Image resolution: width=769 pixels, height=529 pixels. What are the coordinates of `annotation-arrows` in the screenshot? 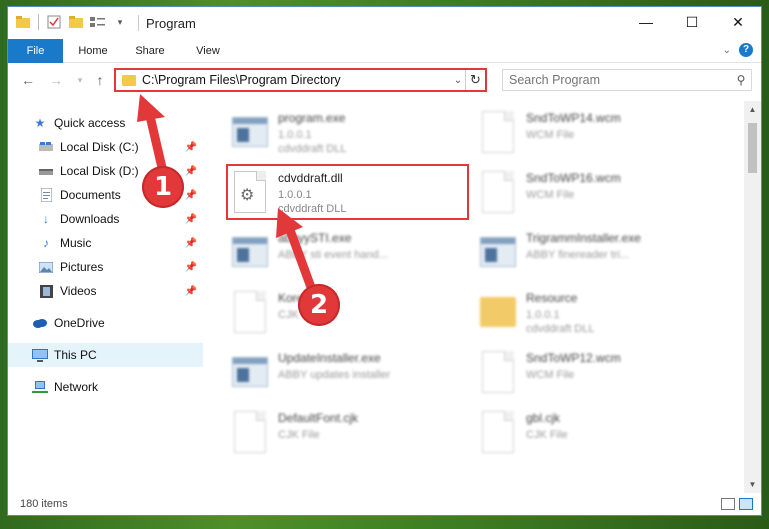 It's located at (227, 194).